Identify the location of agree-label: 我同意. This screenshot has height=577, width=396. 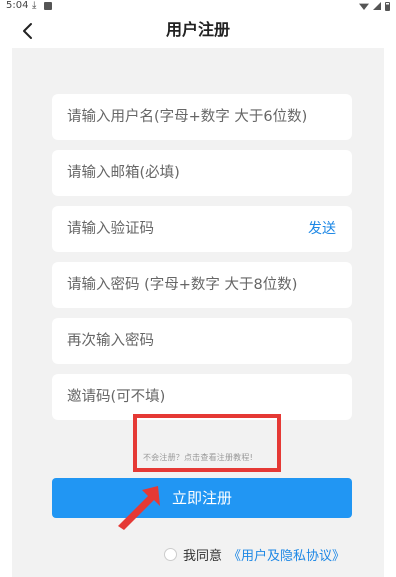
(203, 556).